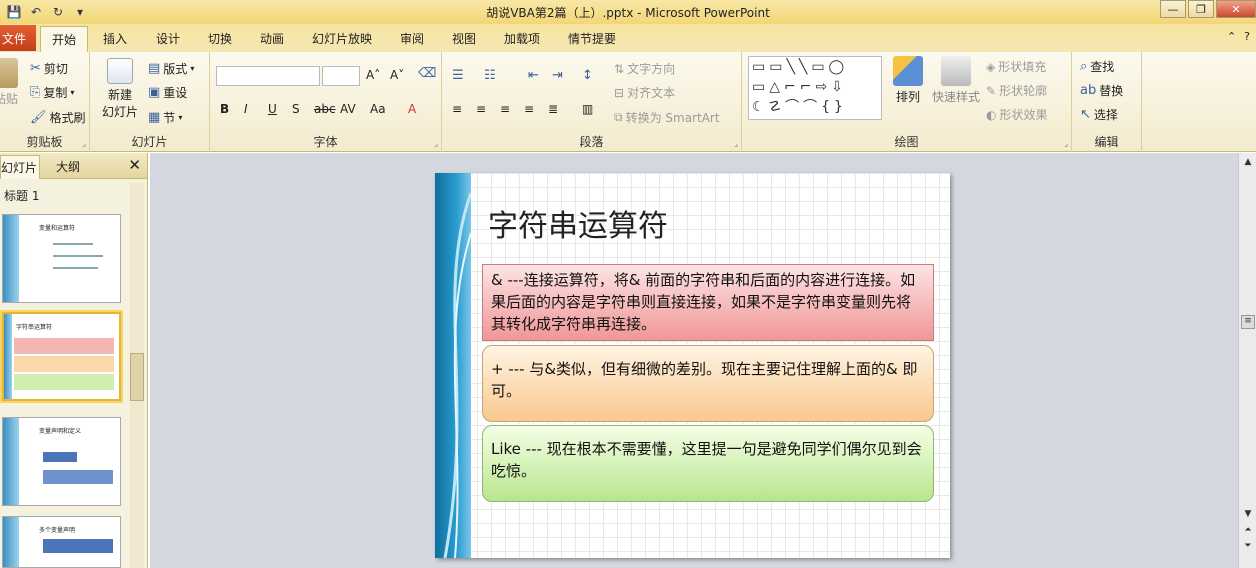 This screenshot has width=1256, height=568. What do you see at coordinates (1107, 102) in the screenshot?
I see `group-editing: ⌕ 查找 ab 替换 ↖ 选择 编辑` at bounding box center [1107, 102].